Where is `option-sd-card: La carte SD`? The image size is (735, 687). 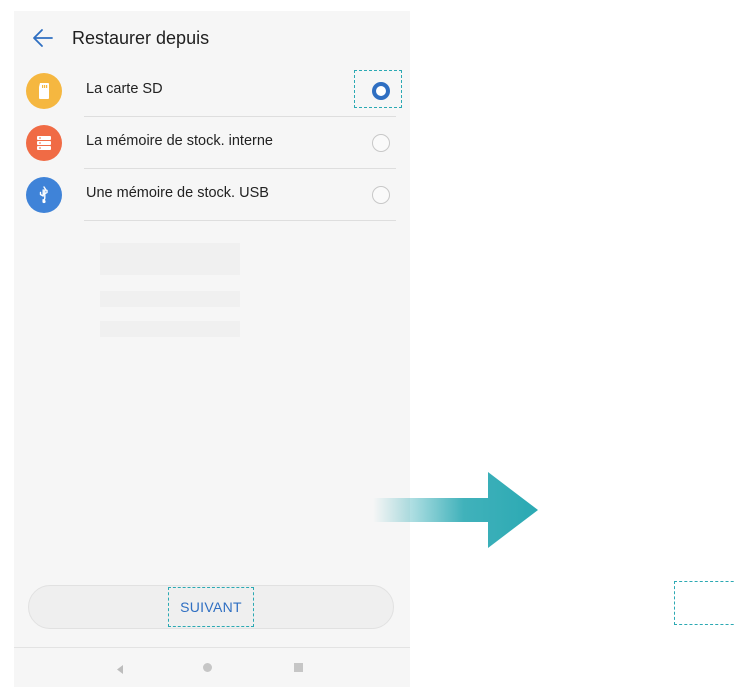
option-sd-card: La carte SD is located at coordinates (212, 91).